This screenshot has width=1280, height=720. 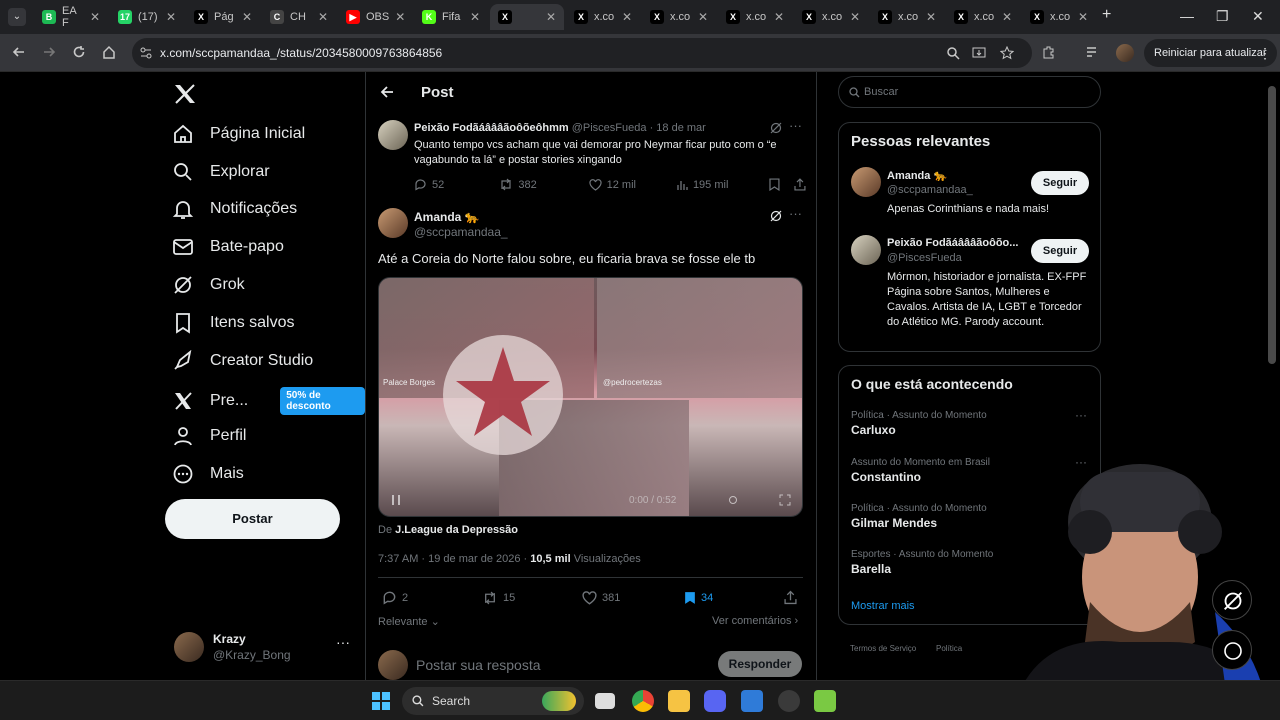 I want to click on pause-icon, so click(x=396, y=500).